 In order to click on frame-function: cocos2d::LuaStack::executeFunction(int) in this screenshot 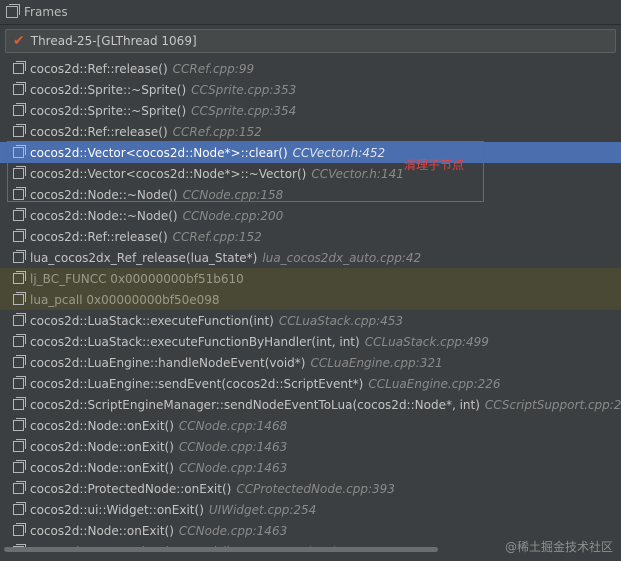, I will do `click(152, 320)`.